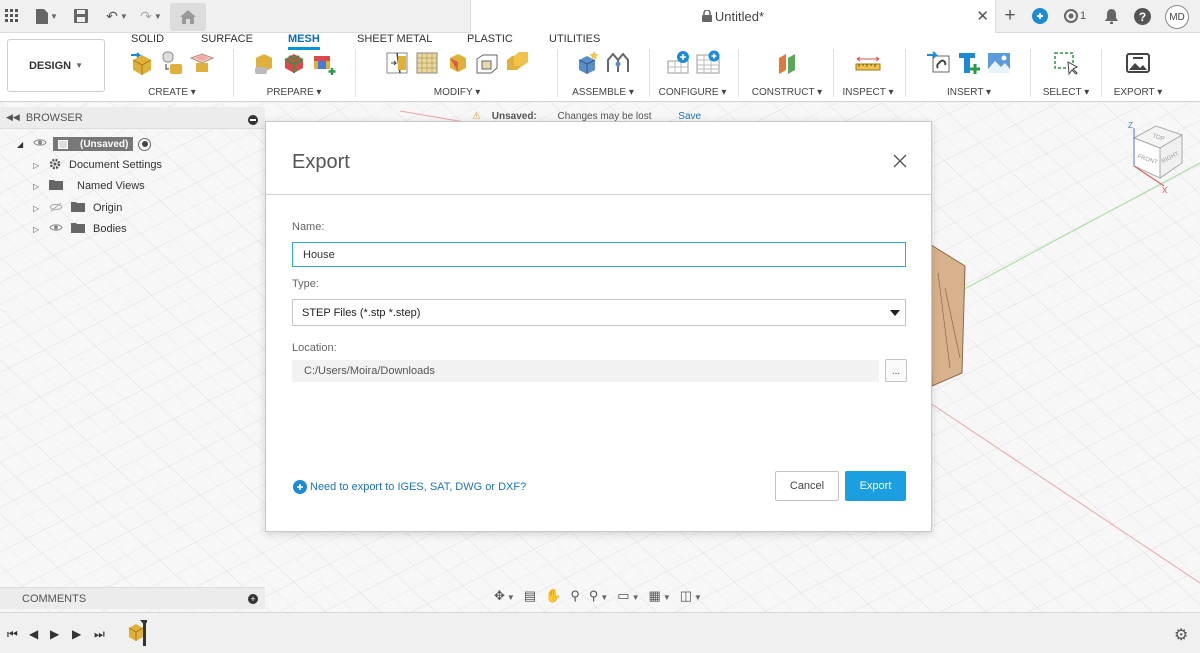 Image resolution: width=1200 pixels, height=653 pixels. What do you see at coordinates (147, 39) in the screenshot?
I see `tab-solid: SOLID` at bounding box center [147, 39].